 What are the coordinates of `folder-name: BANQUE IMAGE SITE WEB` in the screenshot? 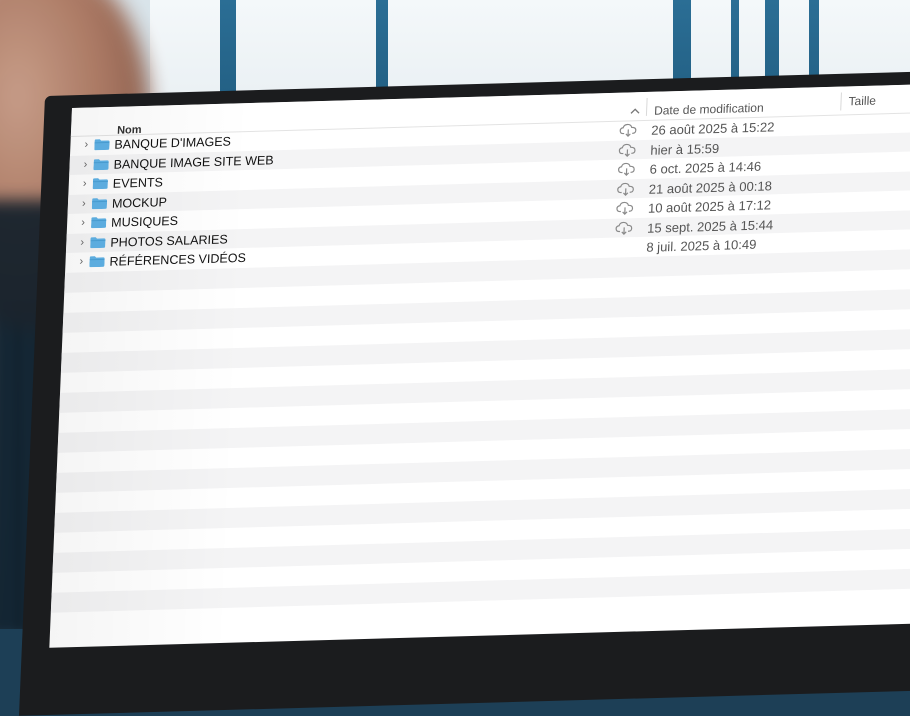 It's located at (193, 162).